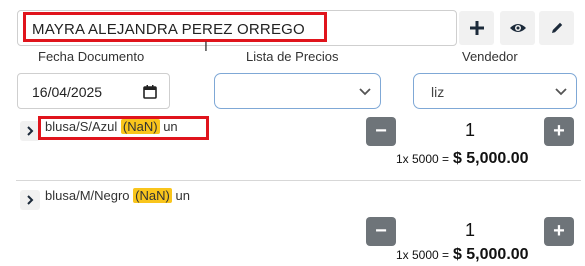 Image resolution: width=585 pixels, height=266 pixels. What do you see at coordinates (123, 128) in the screenshot?
I see `product-highlight-box` at bounding box center [123, 128].